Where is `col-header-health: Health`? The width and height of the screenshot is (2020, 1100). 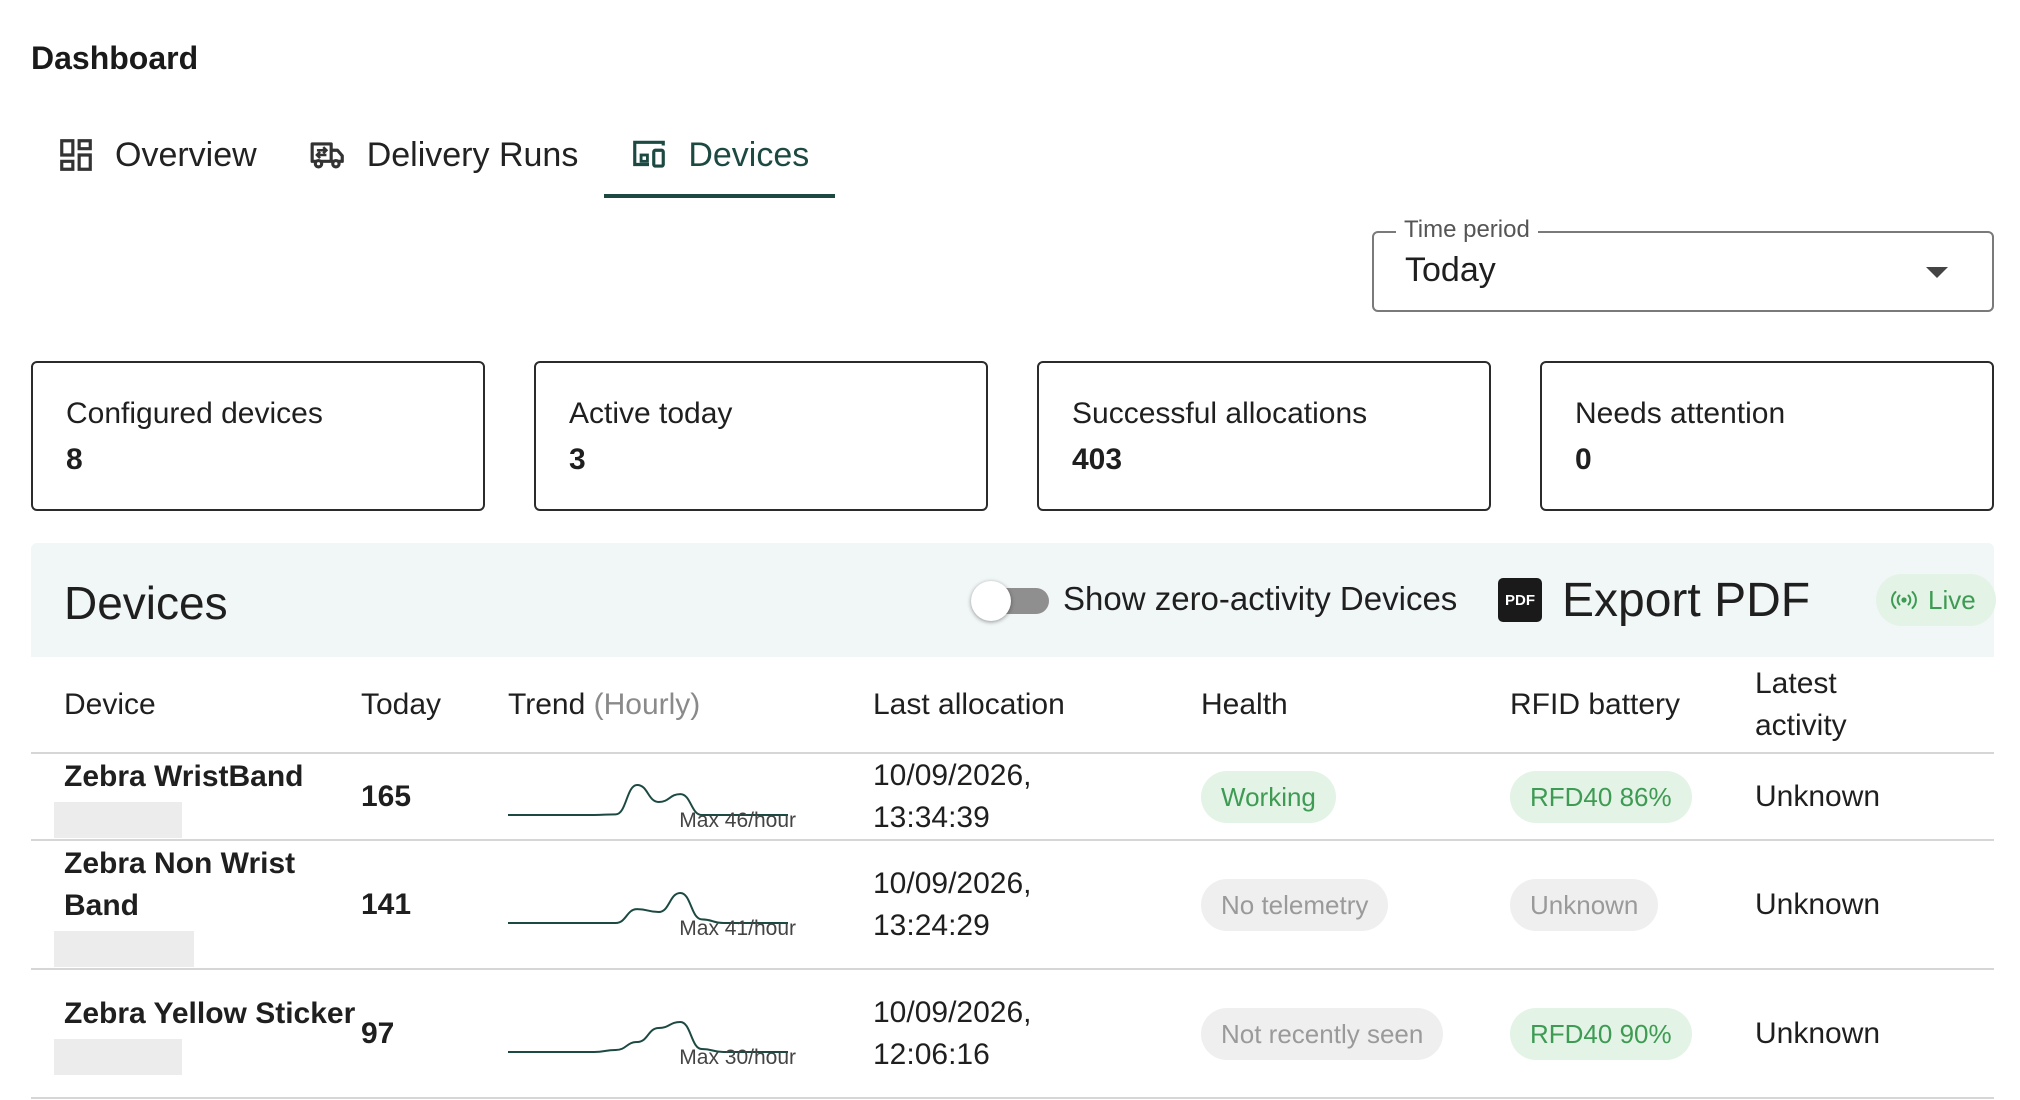
col-header-health: Health is located at coordinates (1355, 705).